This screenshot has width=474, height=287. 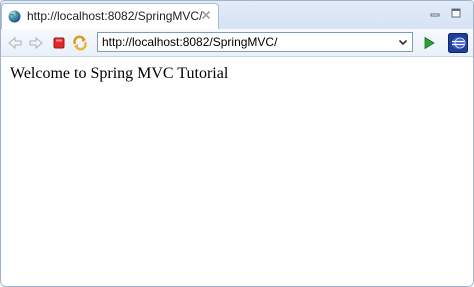 What do you see at coordinates (119, 73) in the screenshot?
I see `page-heading: Welcome to Spring MVC Tutorial` at bounding box center [119, 73].